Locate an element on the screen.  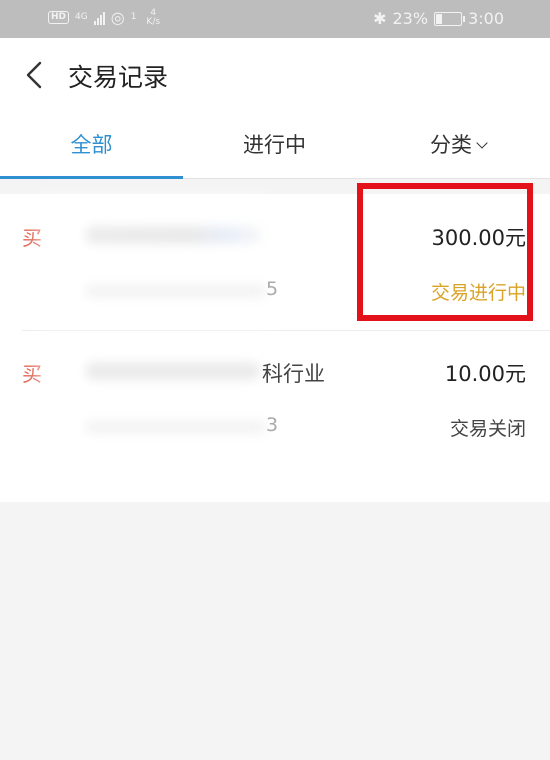
tab-all: 全部 is located at coordinates (91, 145).